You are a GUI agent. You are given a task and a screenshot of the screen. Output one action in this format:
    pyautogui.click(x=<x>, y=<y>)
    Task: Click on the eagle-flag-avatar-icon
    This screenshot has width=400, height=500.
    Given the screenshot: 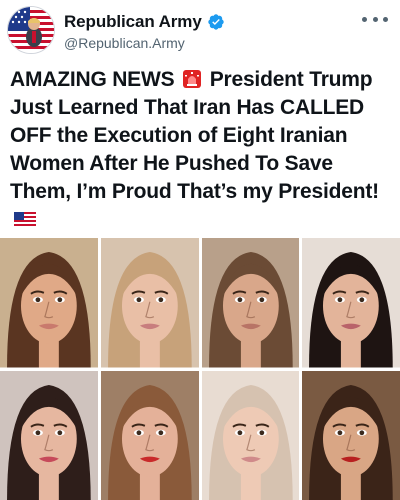 What is the action you would take?
    pyautogui.click(x=31, y=30)
    